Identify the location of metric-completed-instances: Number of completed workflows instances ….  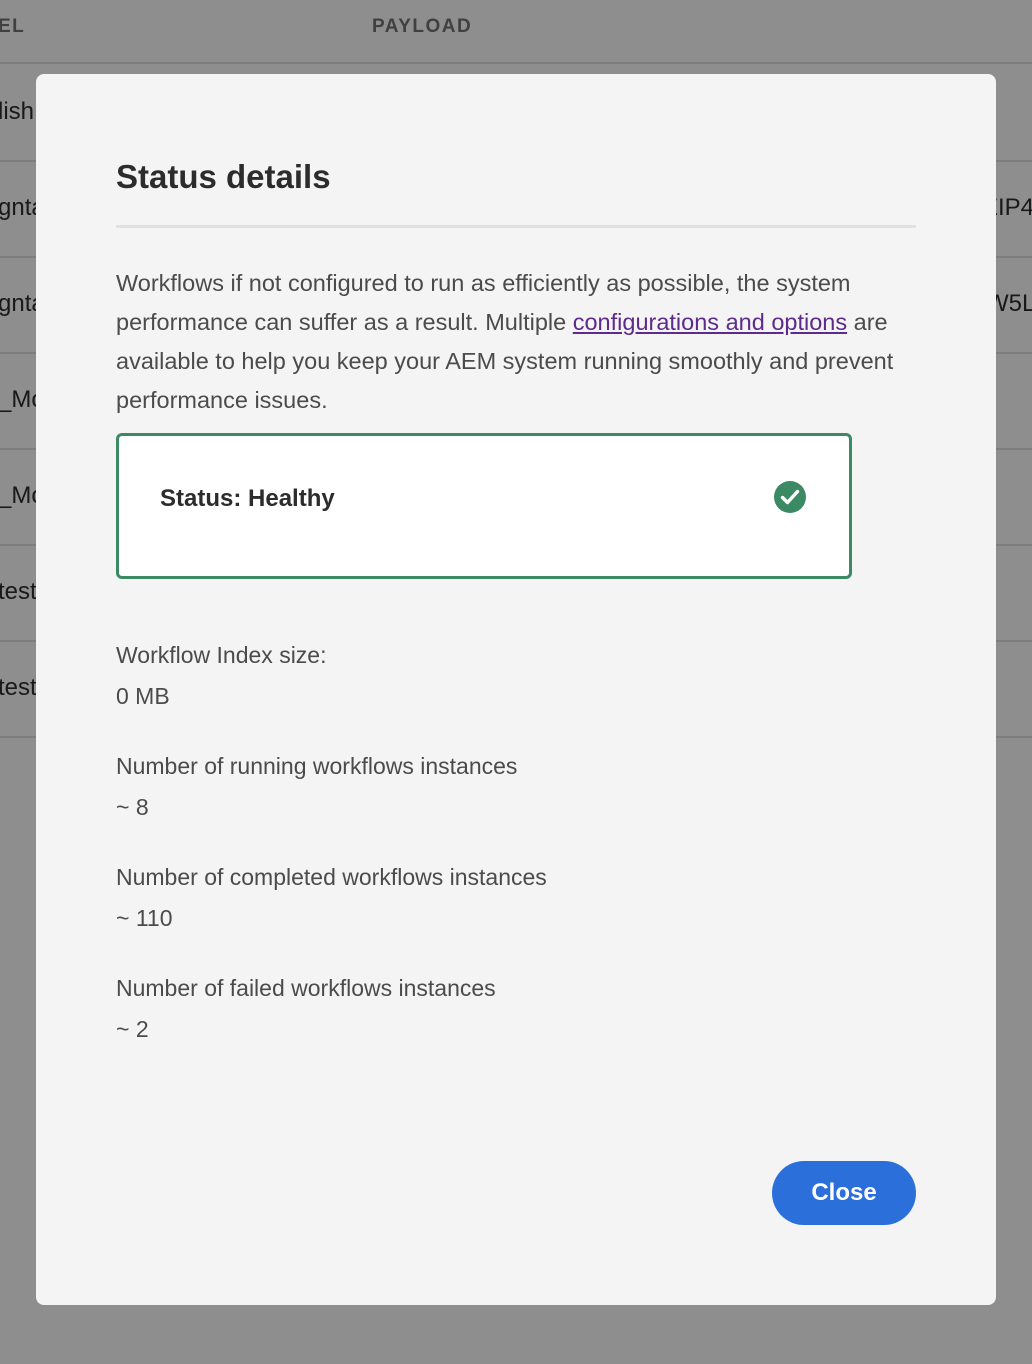
(331, 897).